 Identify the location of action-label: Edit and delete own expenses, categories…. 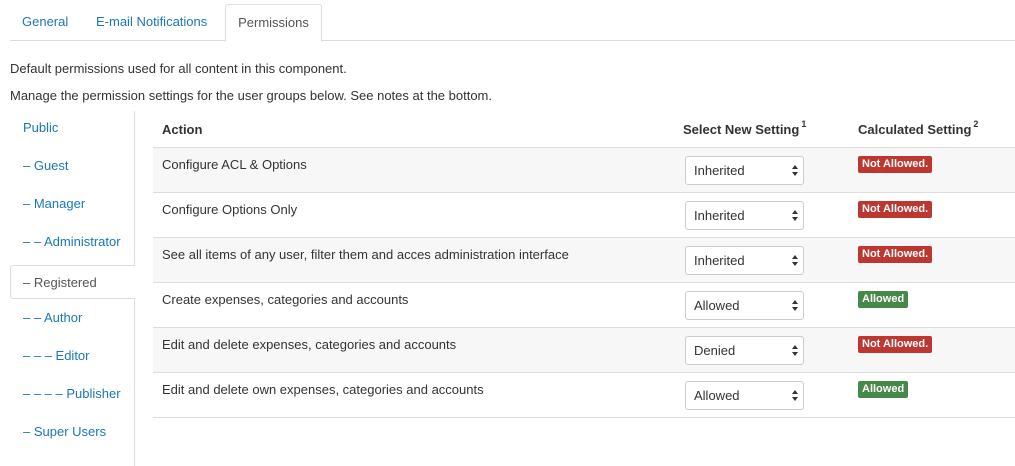
(323, 389).